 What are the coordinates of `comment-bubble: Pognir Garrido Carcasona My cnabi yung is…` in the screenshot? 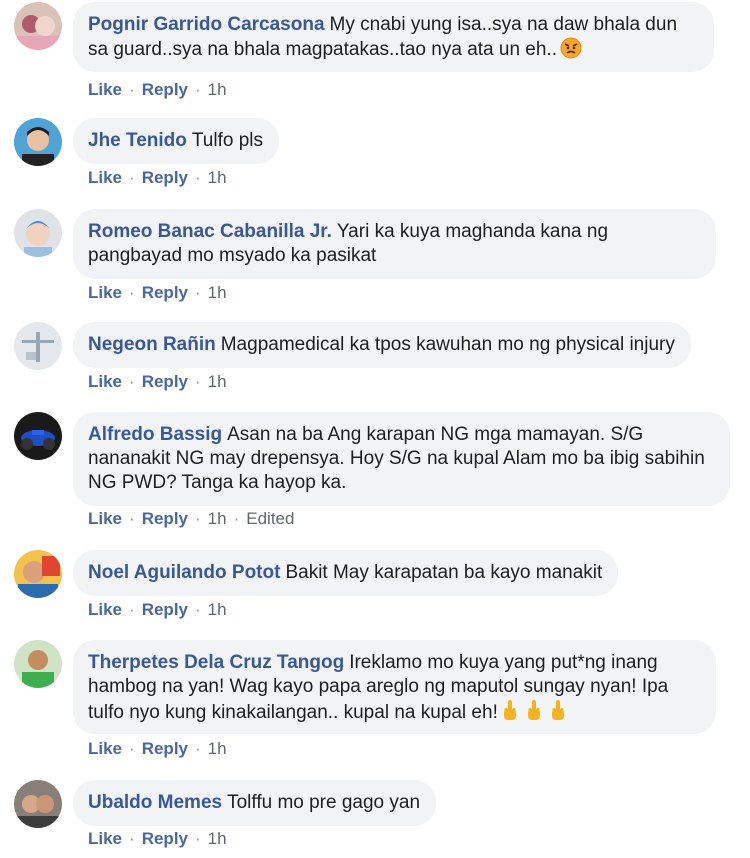 It's located at (393, 37).